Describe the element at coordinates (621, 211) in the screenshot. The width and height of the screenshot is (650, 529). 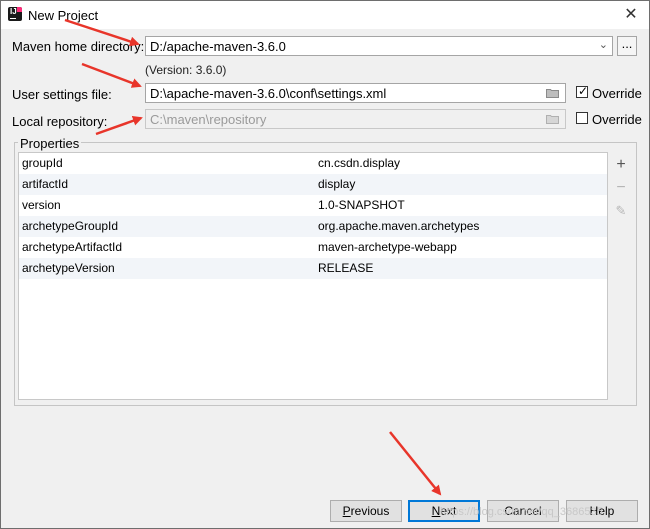
I see `edit-icon: ✎` at that location.